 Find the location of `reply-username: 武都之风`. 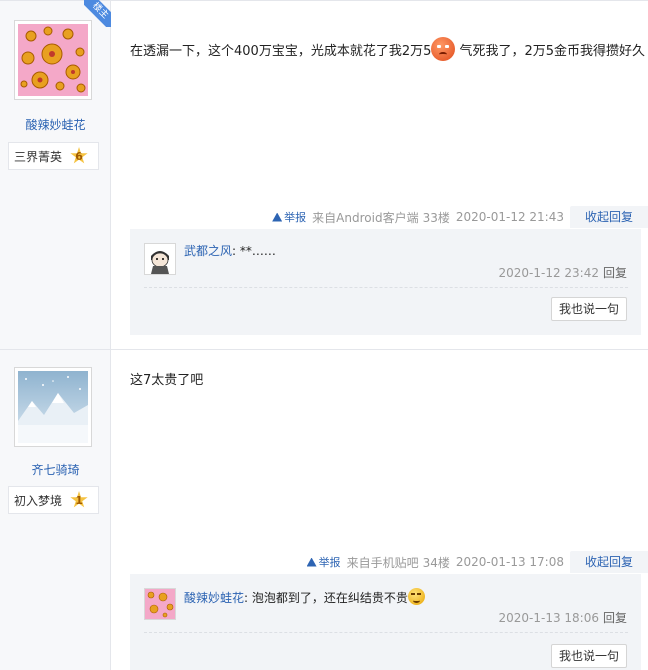

reply-username: 武都之风 is located at coordinates (208, 251).